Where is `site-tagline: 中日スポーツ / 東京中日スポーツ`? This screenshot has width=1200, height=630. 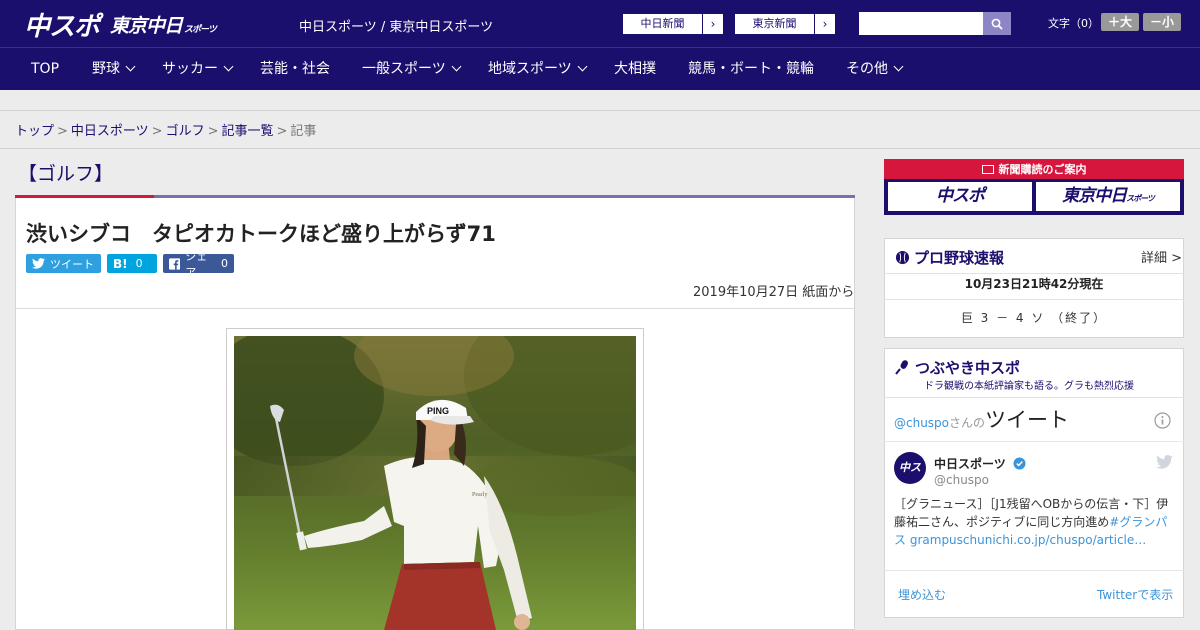 site-tagline: 中日スポーツ / 東京中日スポーツ is located at coordinates (396, 27).